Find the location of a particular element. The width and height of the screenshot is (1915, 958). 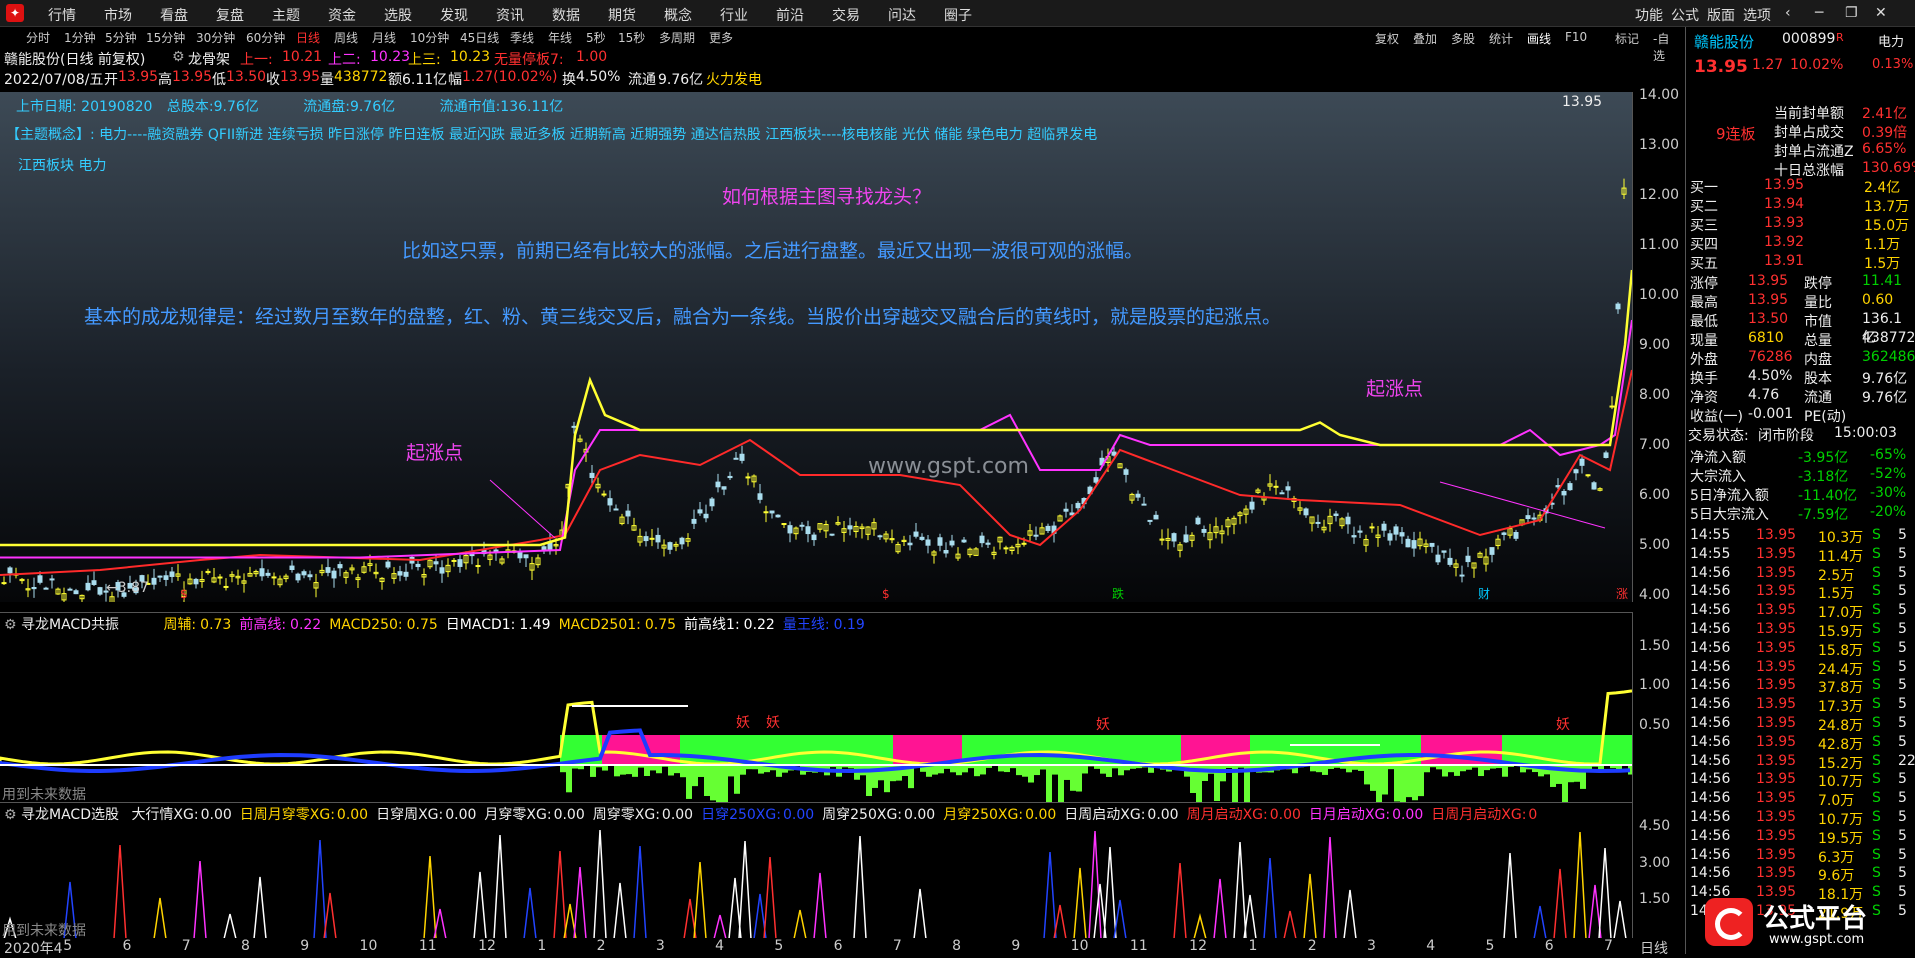

timeframe-12: 年线 is located at coordinates (560, 37).